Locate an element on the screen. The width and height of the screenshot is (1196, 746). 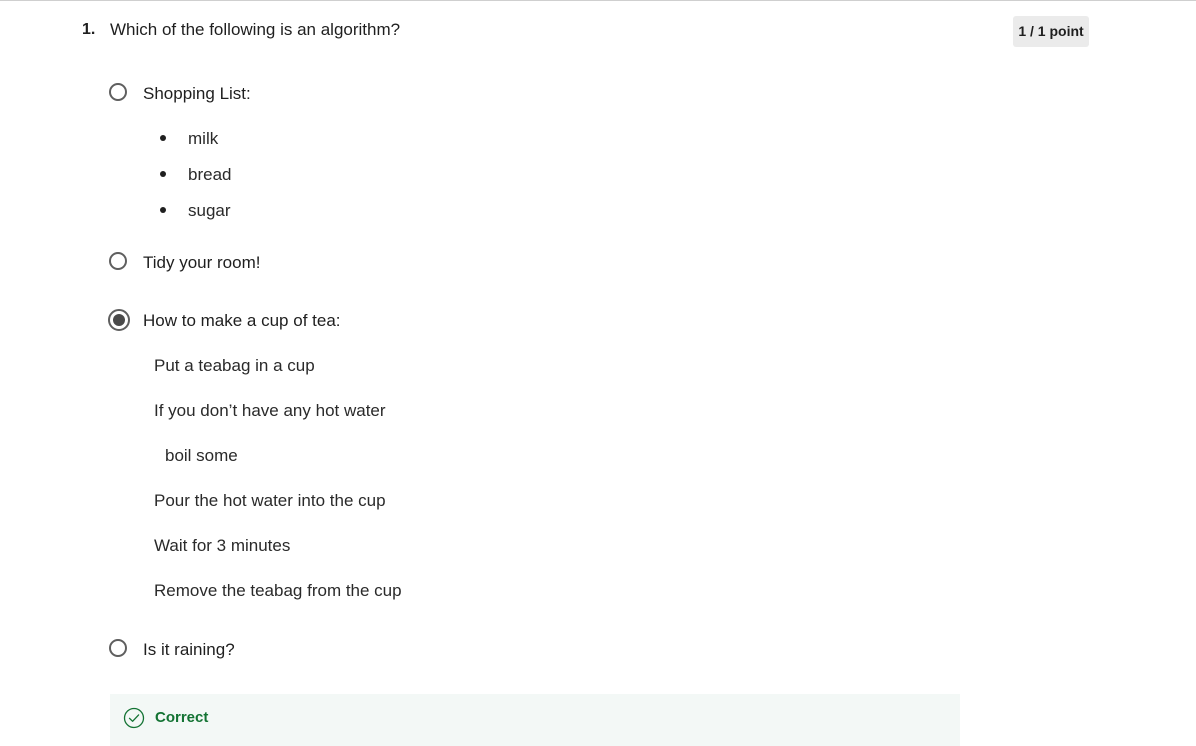
tea-step: Remove the teabag from the cup is located at coordinates (278, 590).